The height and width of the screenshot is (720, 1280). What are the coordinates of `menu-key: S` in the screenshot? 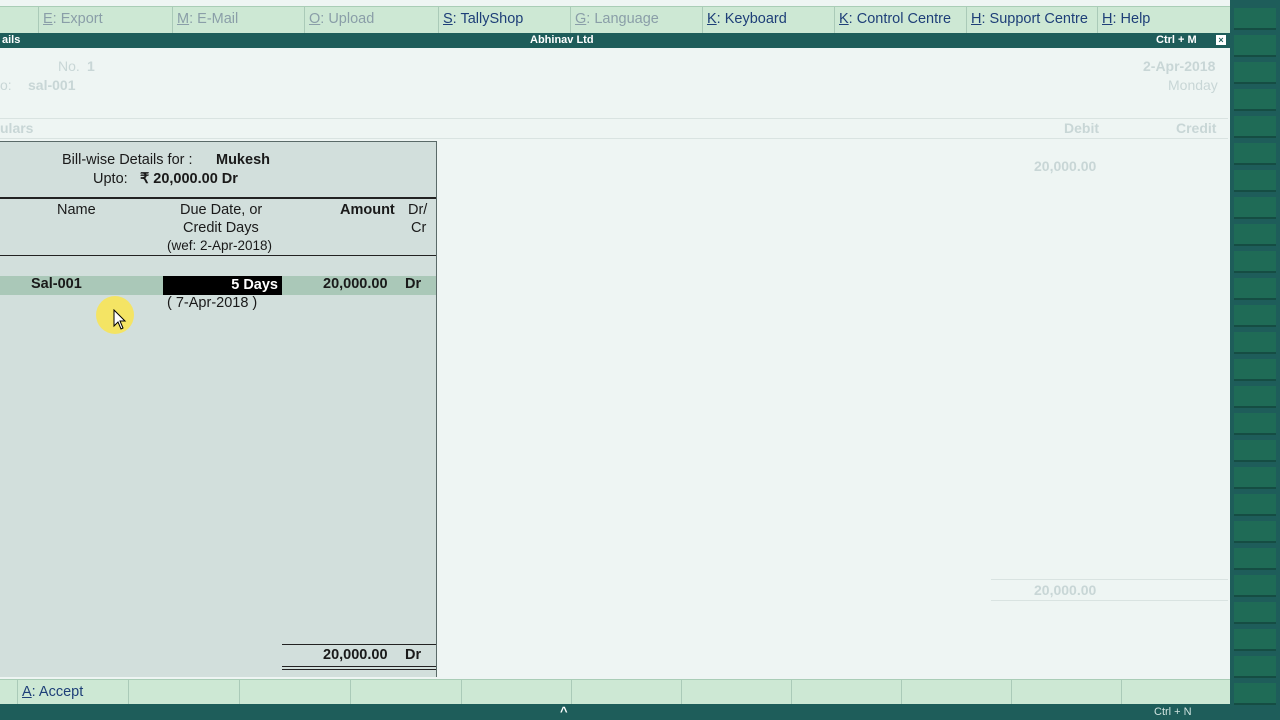 It's located at (448, 19).